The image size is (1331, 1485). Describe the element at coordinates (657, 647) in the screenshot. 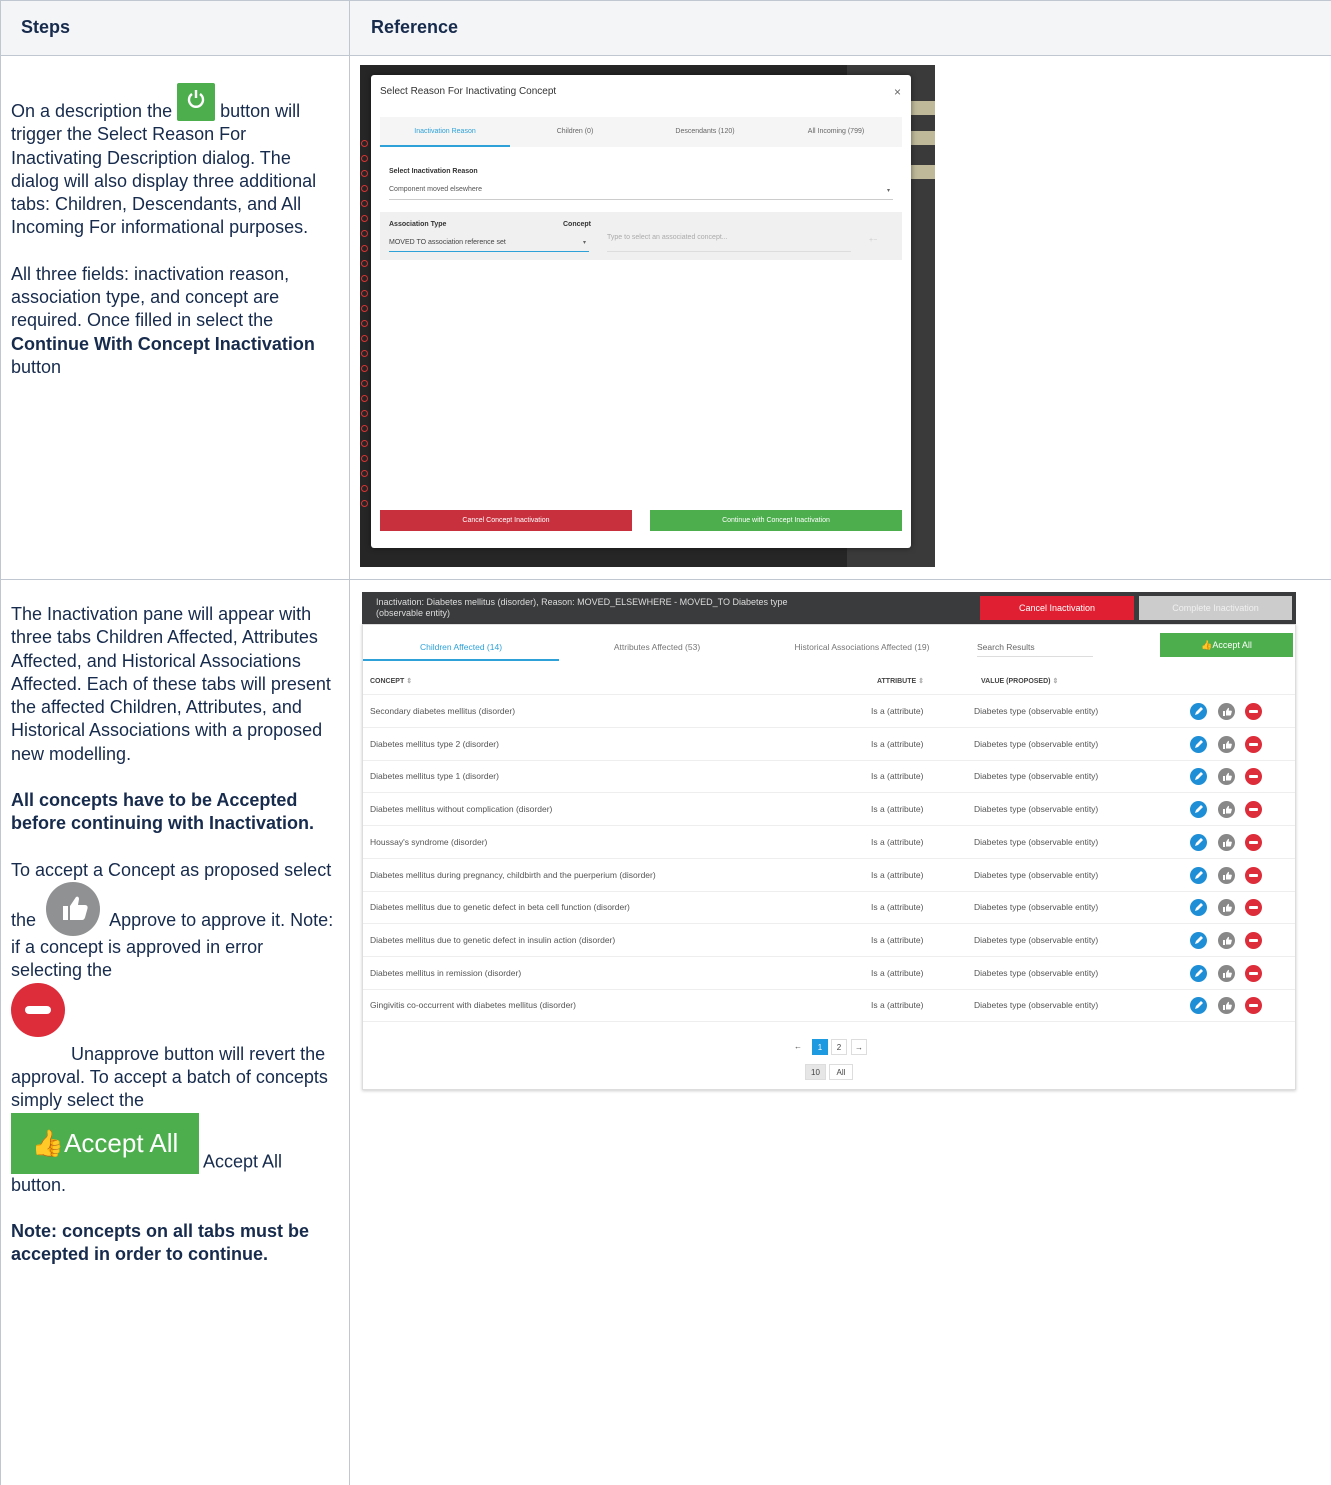

I see `tab-attributes-affected: Attributes Affected (53)` at that location.